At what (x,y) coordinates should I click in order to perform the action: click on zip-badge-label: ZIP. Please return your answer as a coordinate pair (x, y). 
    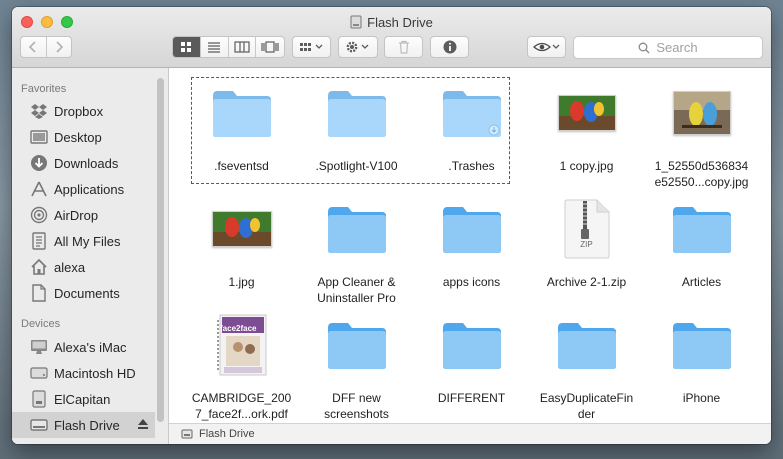
    Looking at the image, I should click on (586, 244).